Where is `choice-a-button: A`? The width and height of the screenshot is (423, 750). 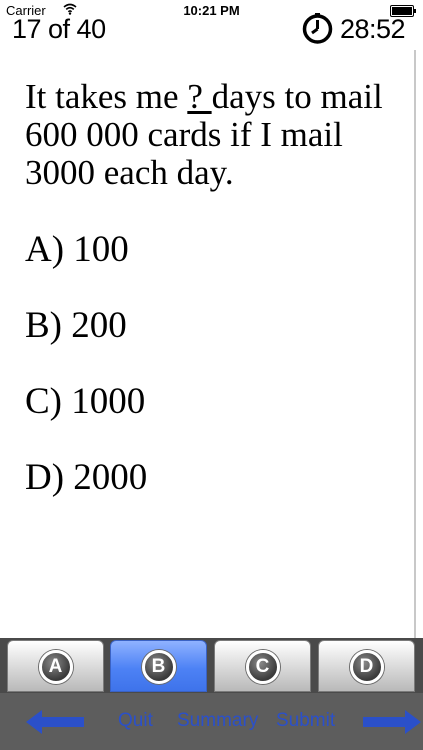 choice-a-button: A is located at coordinates (55, 666).